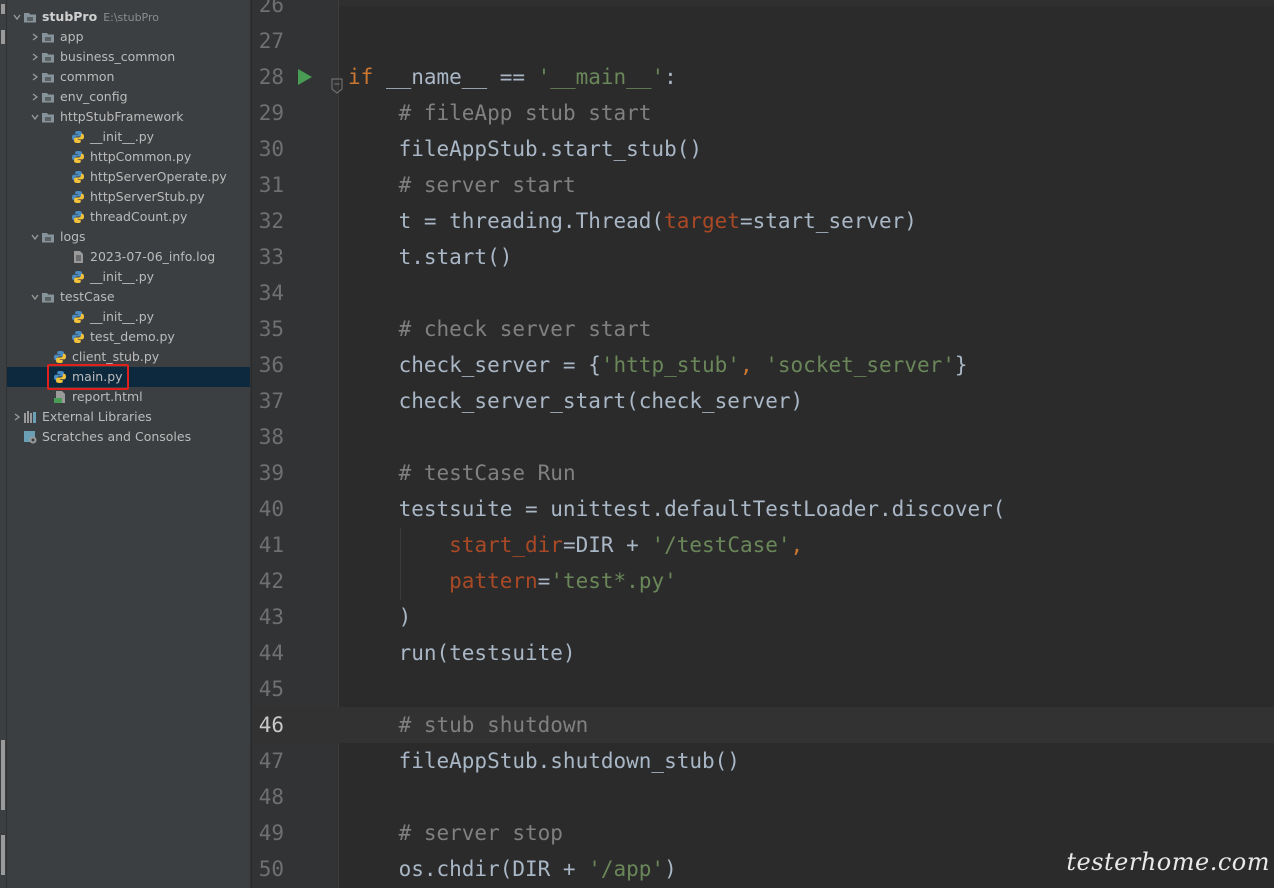 The width and height of the screenshot is (1274, 888). Describe the element at coordinates (271, 725) in the screenshot. I see `line-number: 46` at that location.